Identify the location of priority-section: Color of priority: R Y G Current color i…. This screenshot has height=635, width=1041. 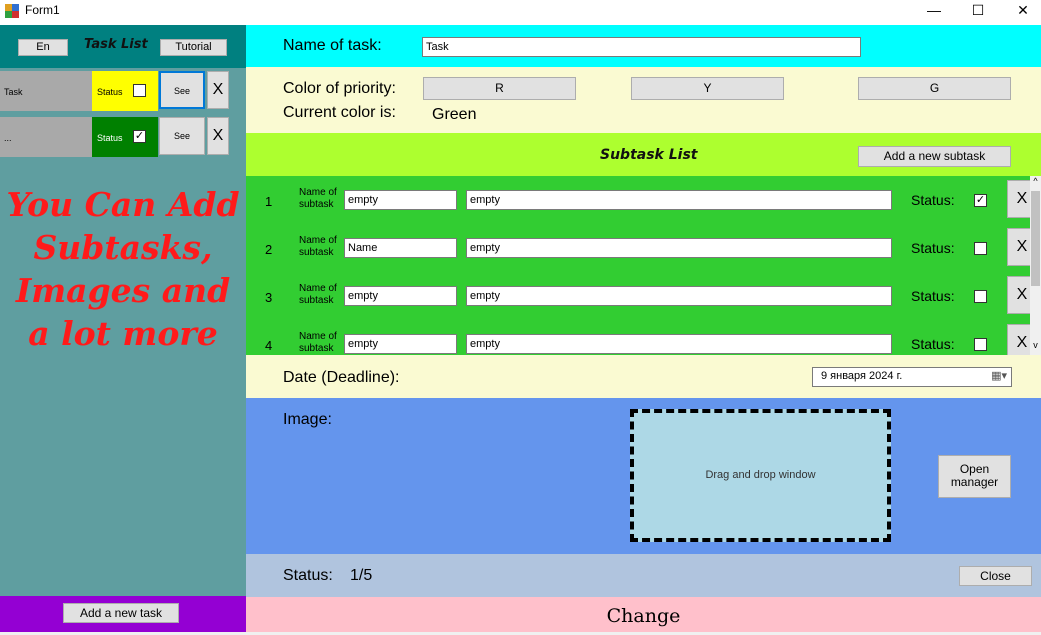
(643, 100).